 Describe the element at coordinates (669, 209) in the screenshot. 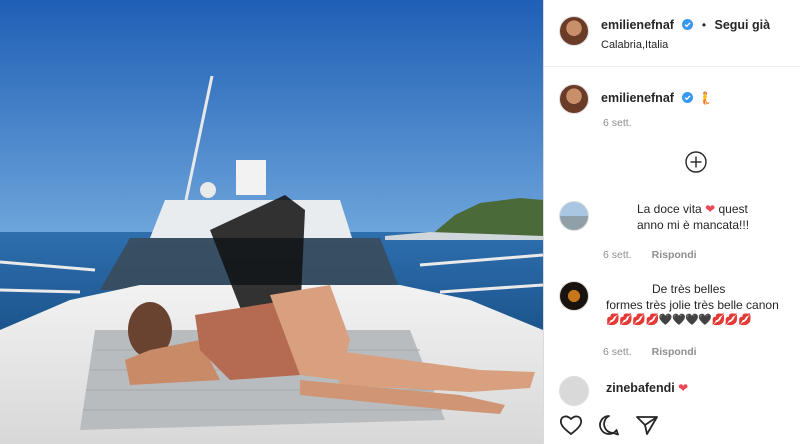

I see `comment-text: La doce vita` at that location.